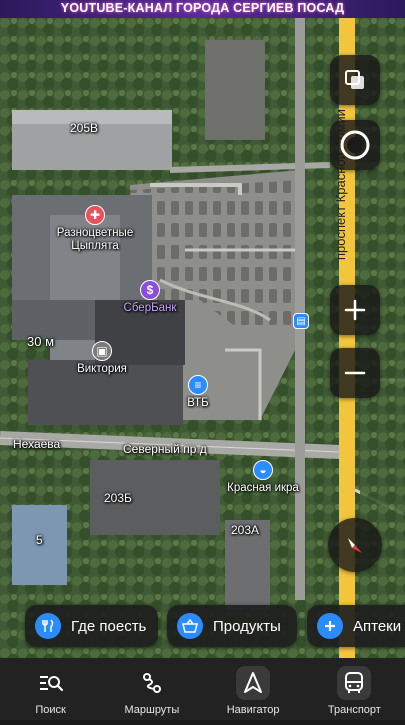 The height and width of the screenshot is (725, 405). I want to click on chip-label: Аптеки, so click(377, 626).